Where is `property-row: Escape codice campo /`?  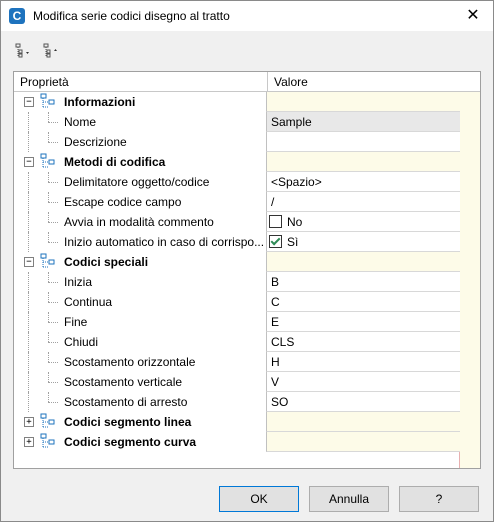
property-row: Escape codice campo / is located at coordinates (247, 202).